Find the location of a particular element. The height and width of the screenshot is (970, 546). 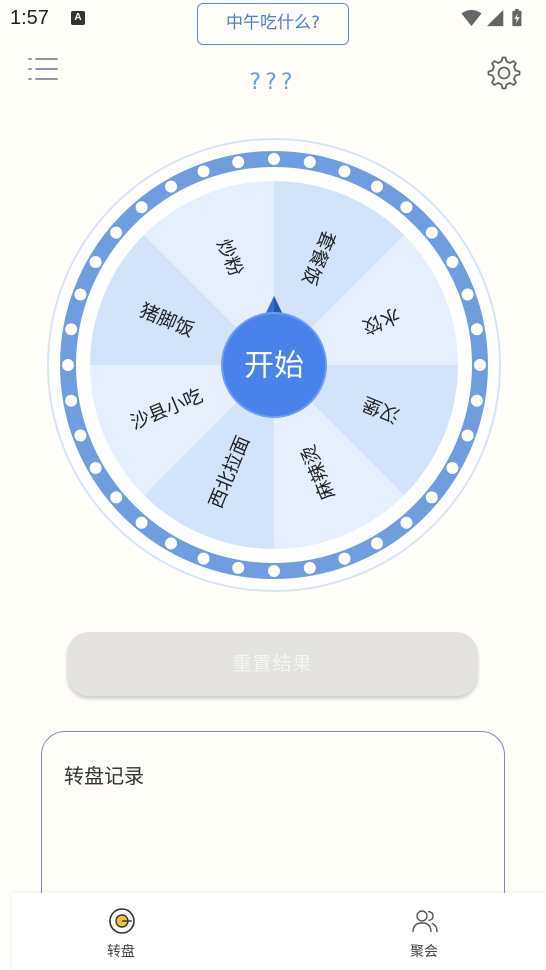

battery-icon is located at coordinates (517, 17).